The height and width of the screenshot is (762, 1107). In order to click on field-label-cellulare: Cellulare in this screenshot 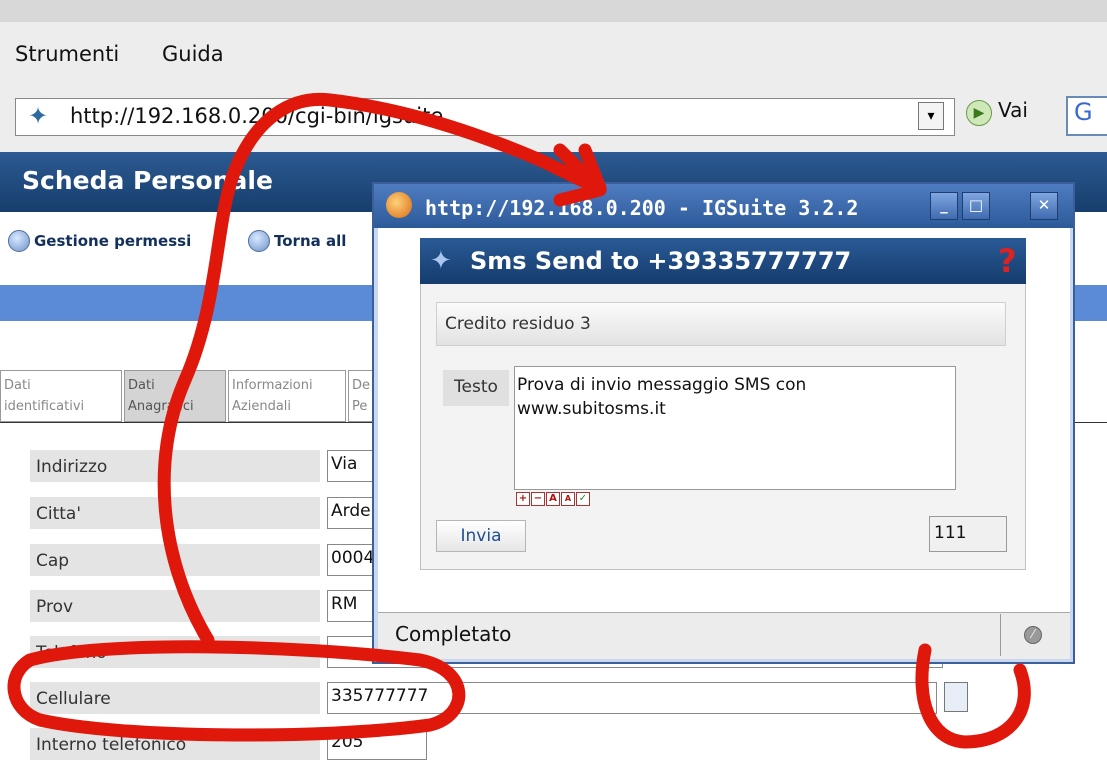, I will do `click(175, 698)`.